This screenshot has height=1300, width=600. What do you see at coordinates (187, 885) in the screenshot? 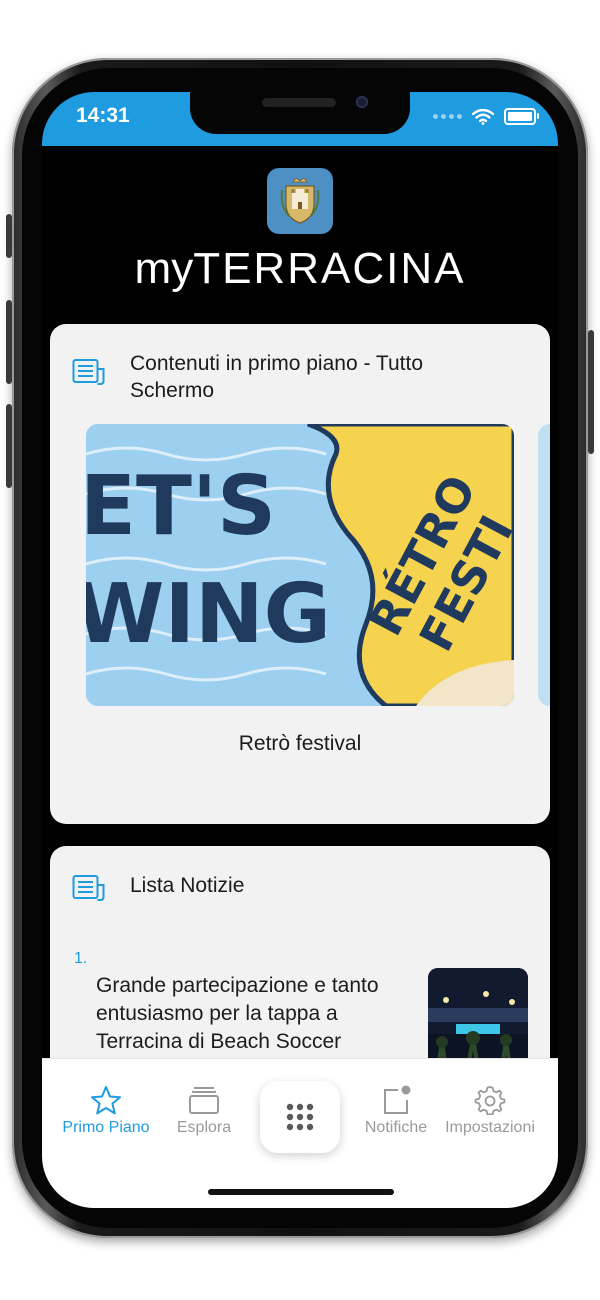
I see `news-list-title: Lista Notizie` at bounding box center [187, 885].